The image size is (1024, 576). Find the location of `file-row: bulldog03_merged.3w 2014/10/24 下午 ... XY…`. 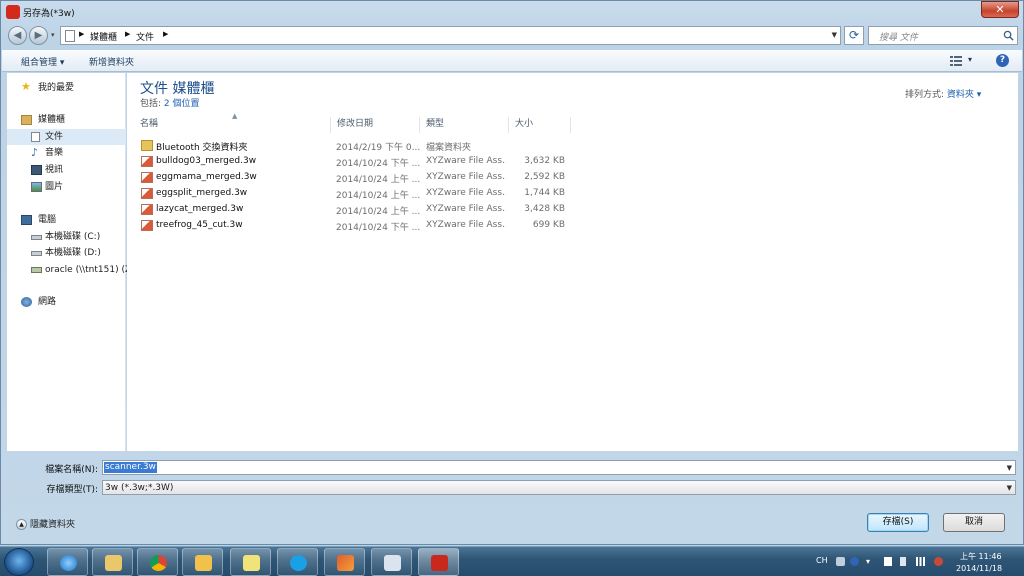

file-row: bulldog03_merged.3w 2014/10/24 下午 ... XY… is located at coordinates (365, 162).